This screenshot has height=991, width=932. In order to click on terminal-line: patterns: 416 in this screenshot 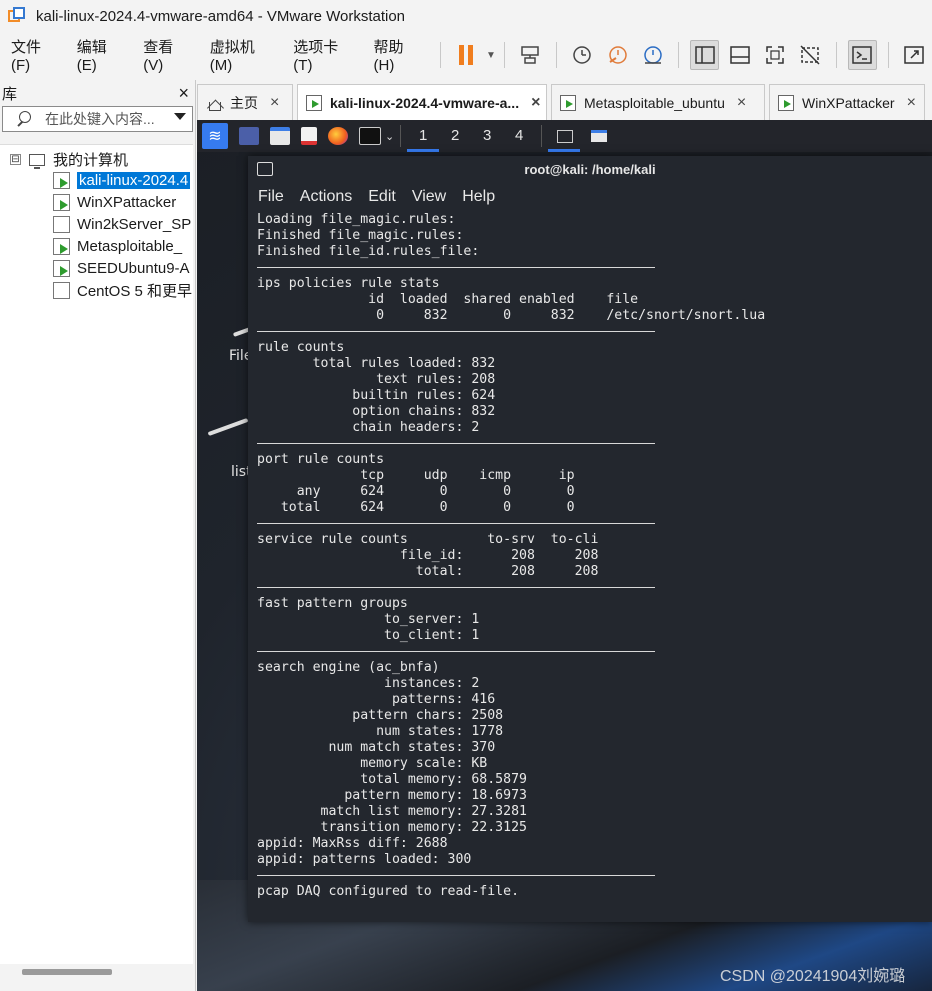, I will do `click(376, 699)`.